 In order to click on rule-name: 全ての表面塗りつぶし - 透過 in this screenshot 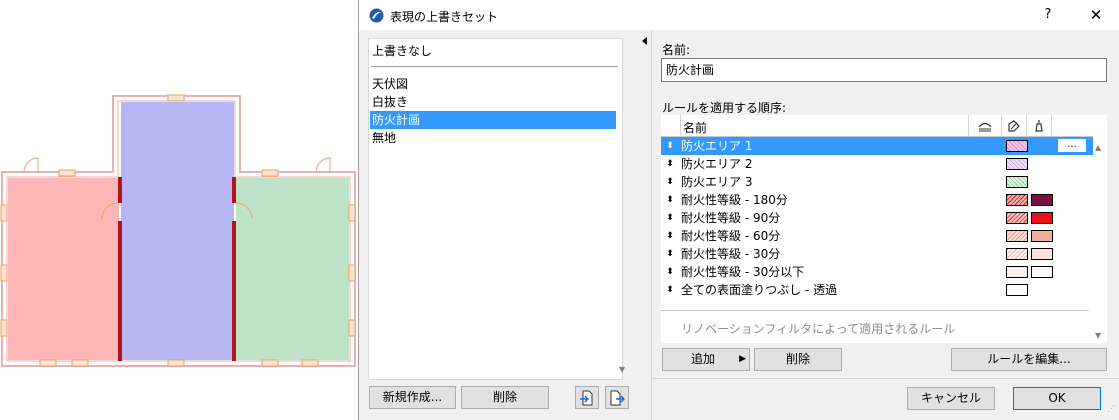, I will do `click(759, 290)`.